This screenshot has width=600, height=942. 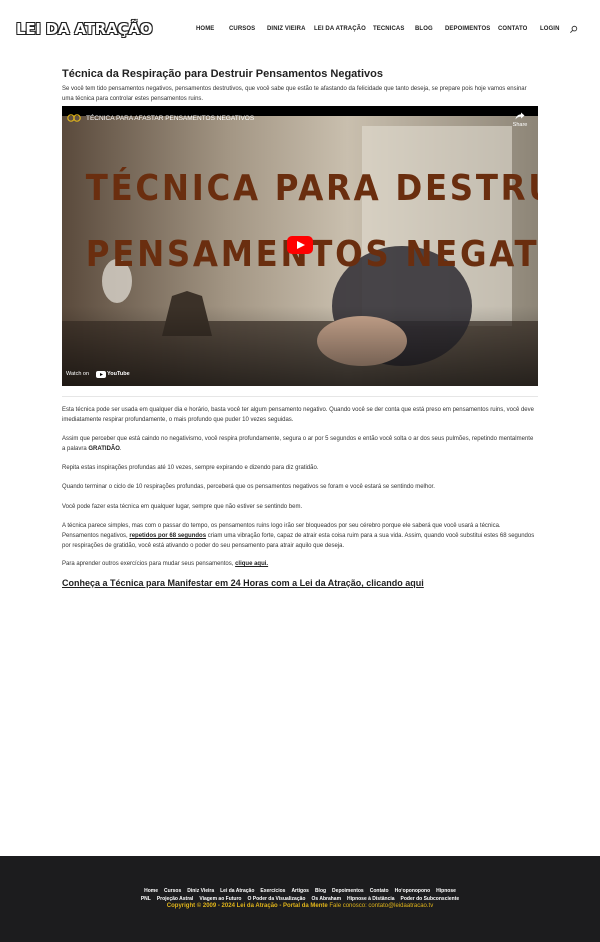 I want to click on footer-link-os-abraham: Os Abraham, so click(x=326, y=899).